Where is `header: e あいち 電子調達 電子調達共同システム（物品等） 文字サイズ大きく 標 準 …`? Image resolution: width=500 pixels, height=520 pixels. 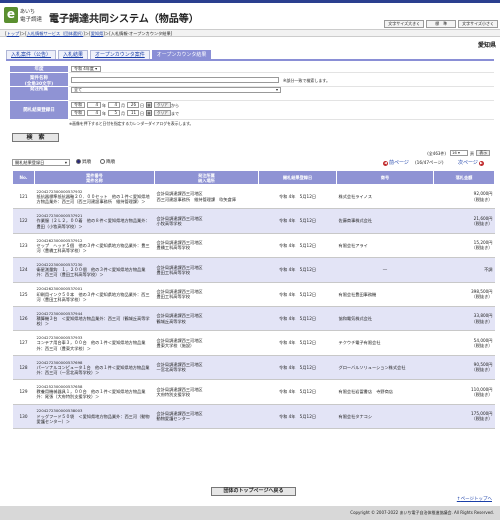 header: e あいち 電子調達 電子調達共同システム（物品等） 文字サイズ大きく 標 準 … is located at coordinates (250, 15).